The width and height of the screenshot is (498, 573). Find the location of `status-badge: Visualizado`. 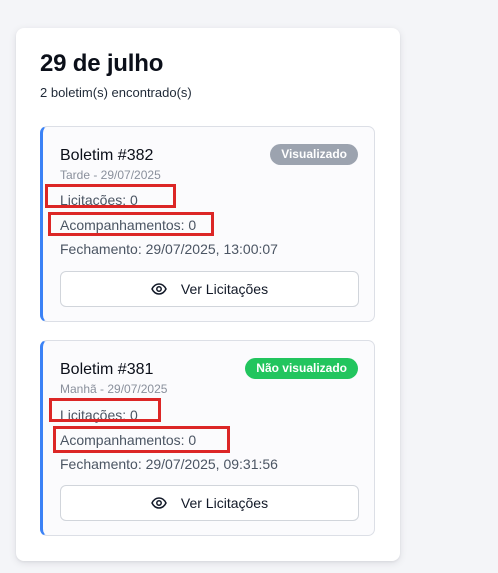

status-badge: Visualizado is located at coordinates (314, 154).